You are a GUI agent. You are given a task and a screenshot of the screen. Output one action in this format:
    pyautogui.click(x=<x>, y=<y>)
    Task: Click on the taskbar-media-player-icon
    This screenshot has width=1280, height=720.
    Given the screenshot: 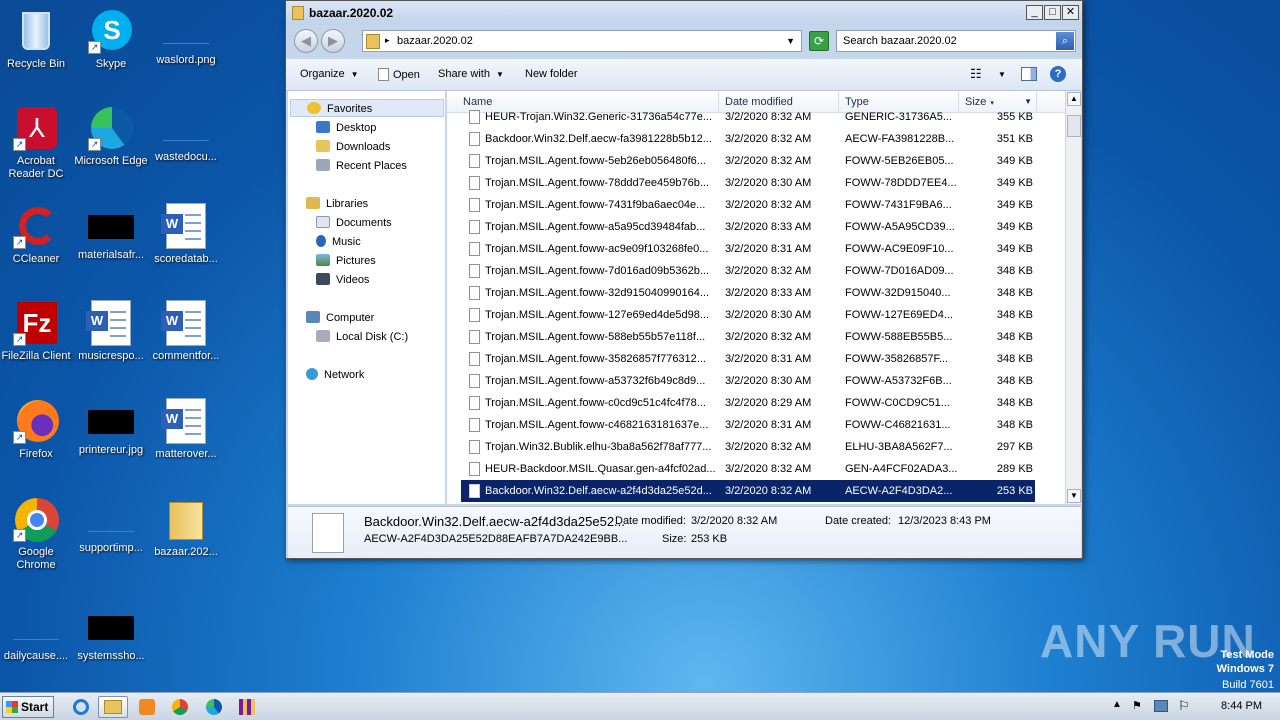 What is the action you would take?
    pyautogui.click(x=147, y=707)
    